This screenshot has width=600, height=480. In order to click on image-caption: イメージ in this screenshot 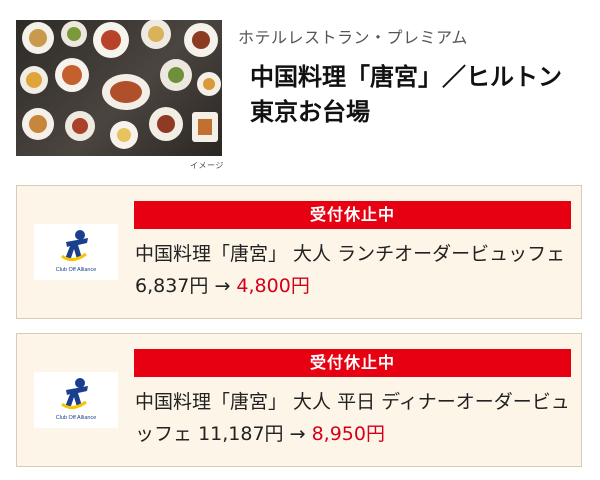, I will do `click(207, 165)`.